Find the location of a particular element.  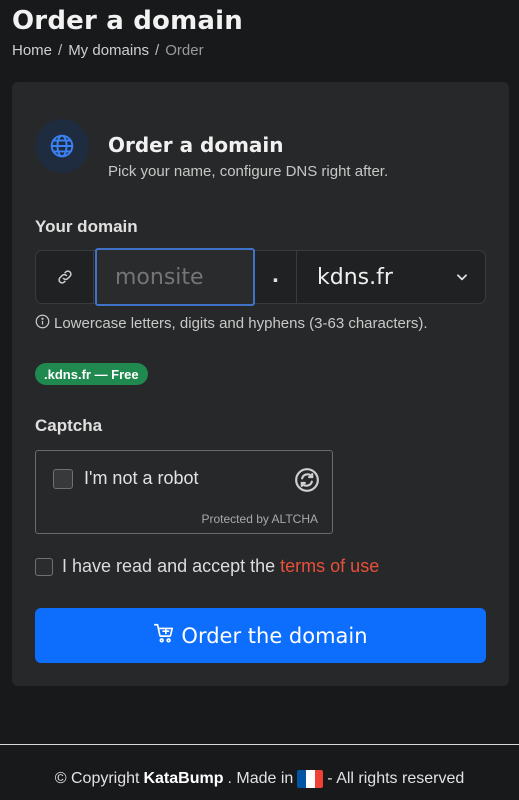

captcha-footer: Protected by ALTCHA is located at coordinates (260, 519).